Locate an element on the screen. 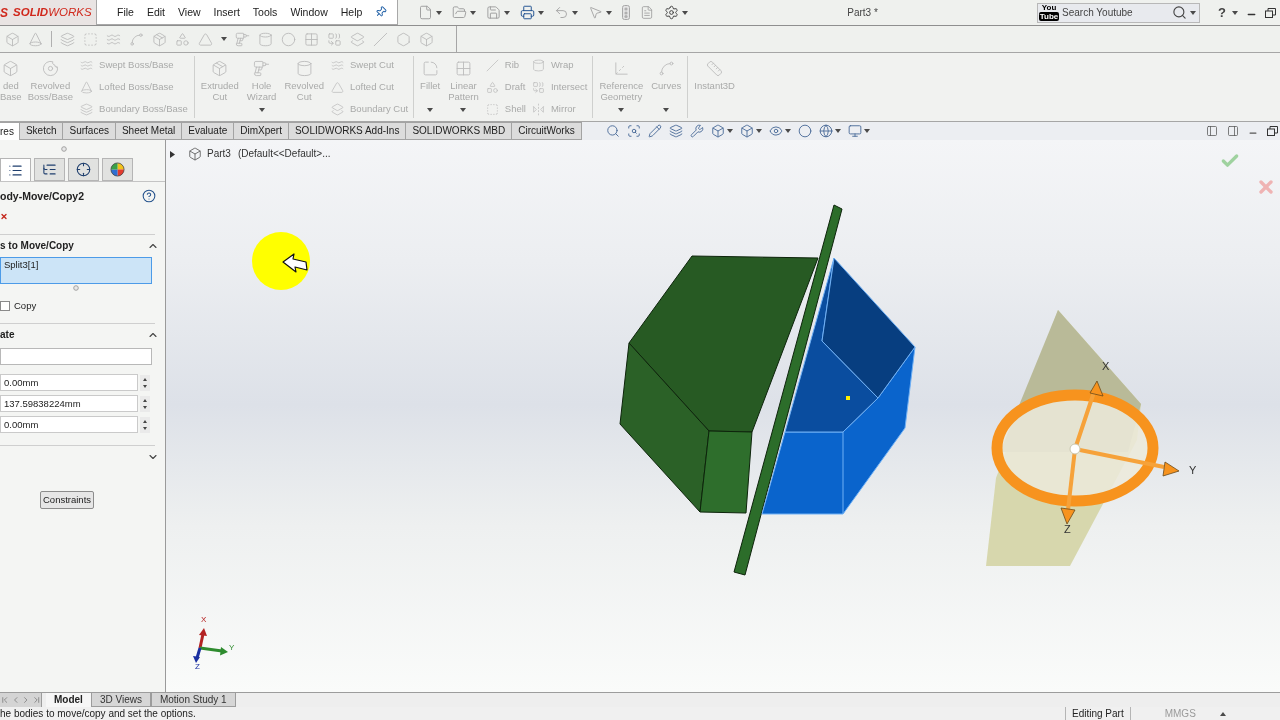 The height and width of the screenshot is (720, 1280). box-icon is located at coordinates (11, 68).